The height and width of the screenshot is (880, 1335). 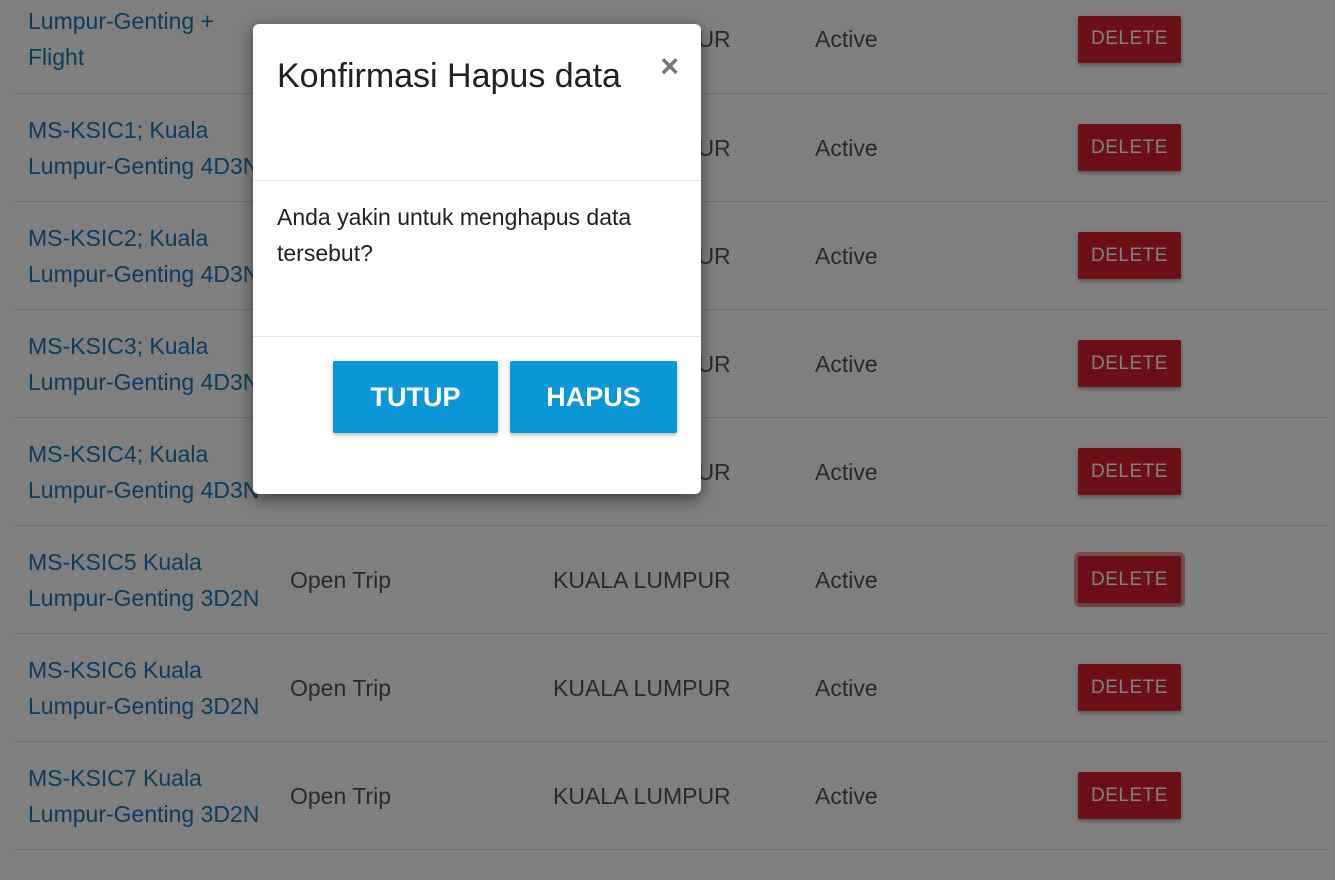 What do you see at coordinates (669, 66) in the screenshot?
I see `close-icon: ×` at bounding box center [669, 66].